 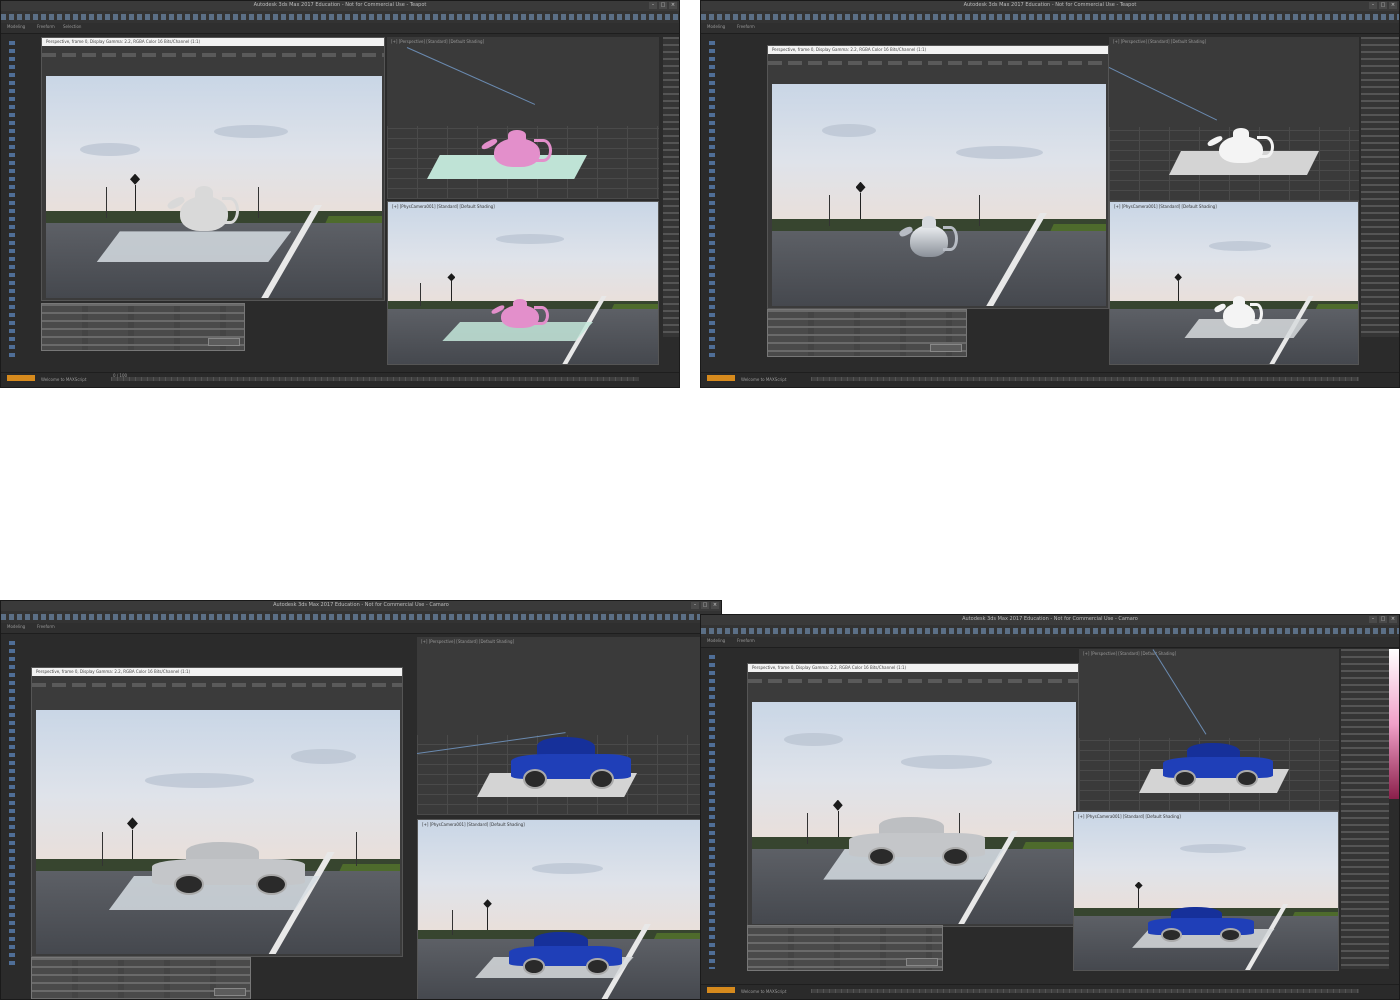 What do you see at coordinates (72, 26) in the screenshot?
I see `tab-selection: Selection` at bounding box center [72, 26].